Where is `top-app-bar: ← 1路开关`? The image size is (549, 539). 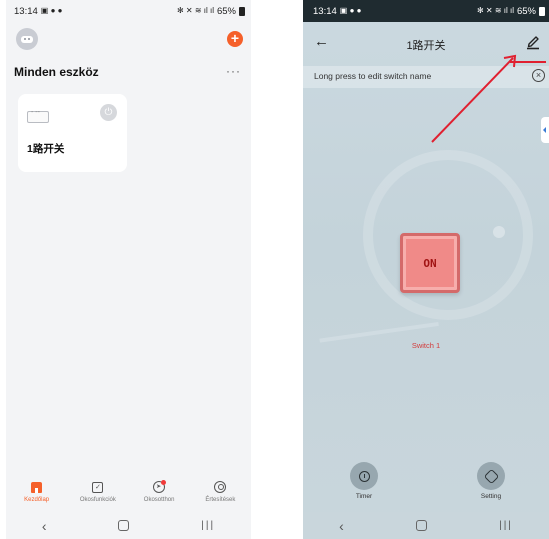 top-app-bar: ← 1路开关 is located at coordinates (426, 44).